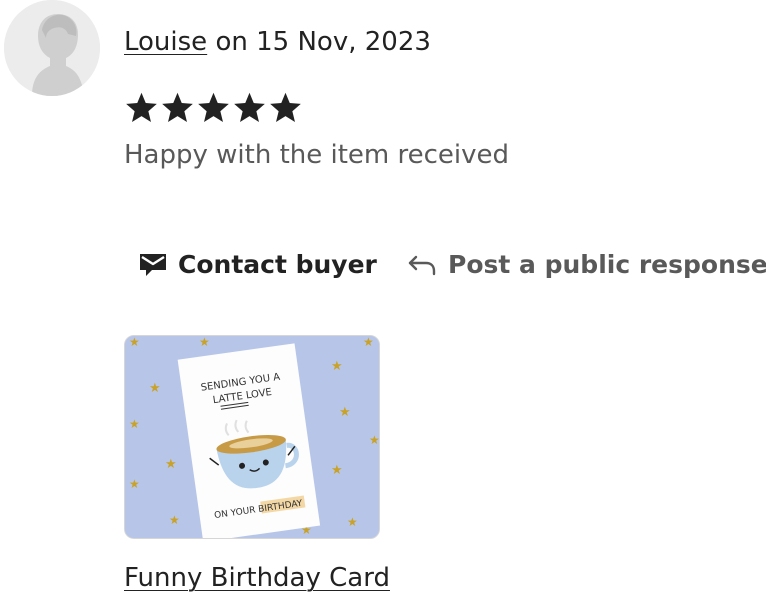 This screenshot has height=600, width=766. What do you see at coordinates (607, 264) in the screenshot?
I see `post-public-response-label: Post a public response` at bounding box center [607, 264].